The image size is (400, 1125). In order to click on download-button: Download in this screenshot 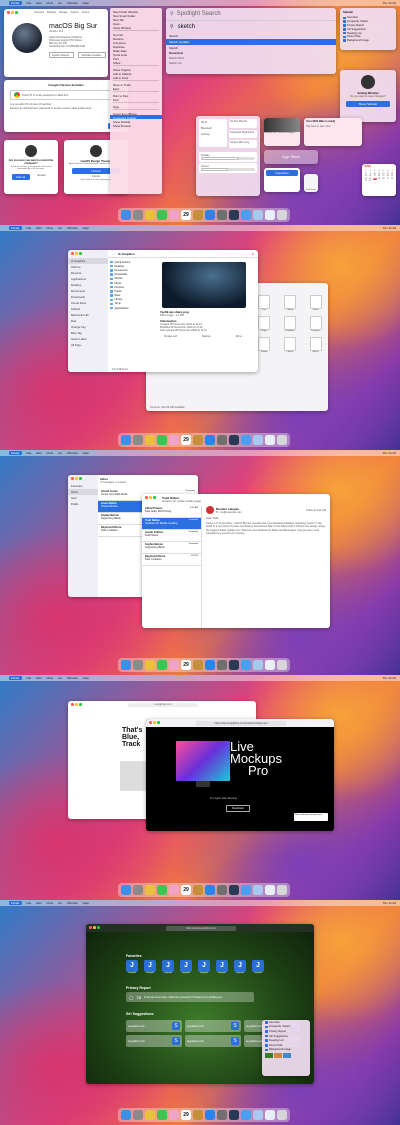, I will do `click(238, 808)`.